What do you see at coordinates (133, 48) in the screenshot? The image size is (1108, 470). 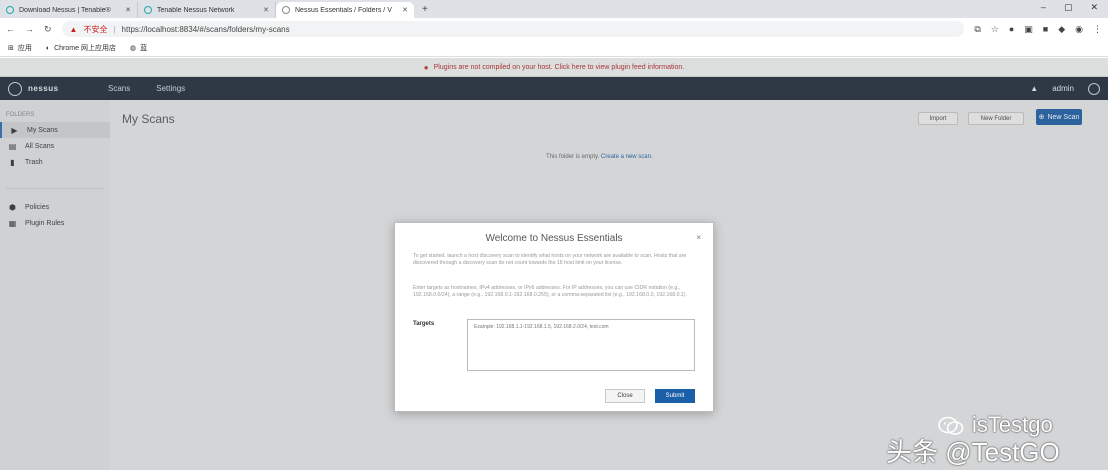 I see `globe-icon: ◍` at bounding box center [133, 48].